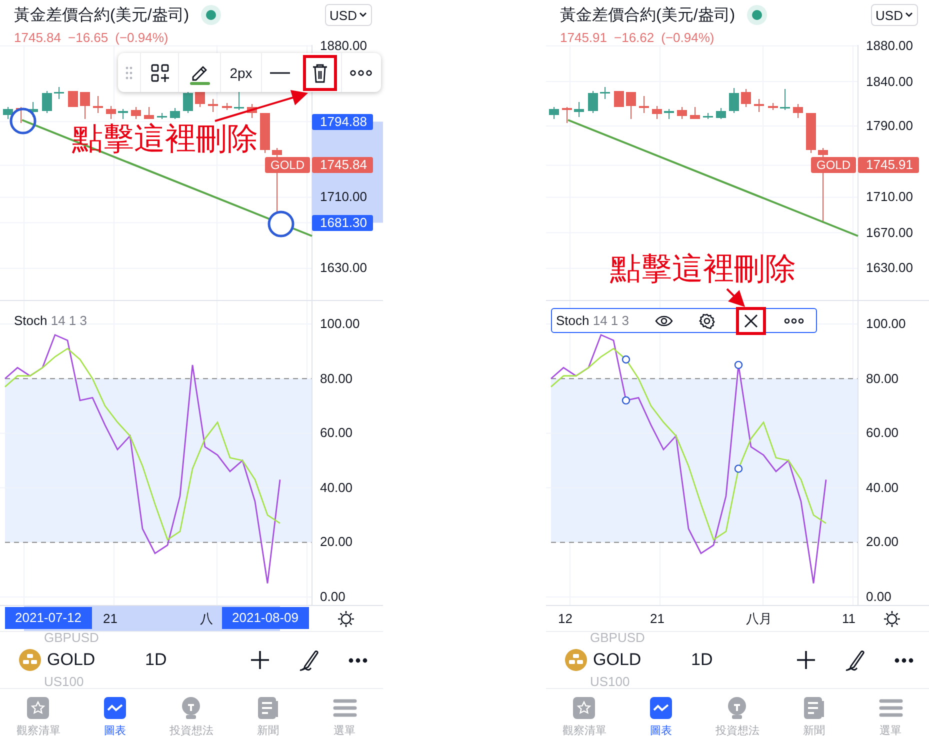 Image resolution: width=929 pixels, height=740 pixels. Describe the element at coordinates (657, 619) in the screenshot. I see `time-label: 21` at that location.